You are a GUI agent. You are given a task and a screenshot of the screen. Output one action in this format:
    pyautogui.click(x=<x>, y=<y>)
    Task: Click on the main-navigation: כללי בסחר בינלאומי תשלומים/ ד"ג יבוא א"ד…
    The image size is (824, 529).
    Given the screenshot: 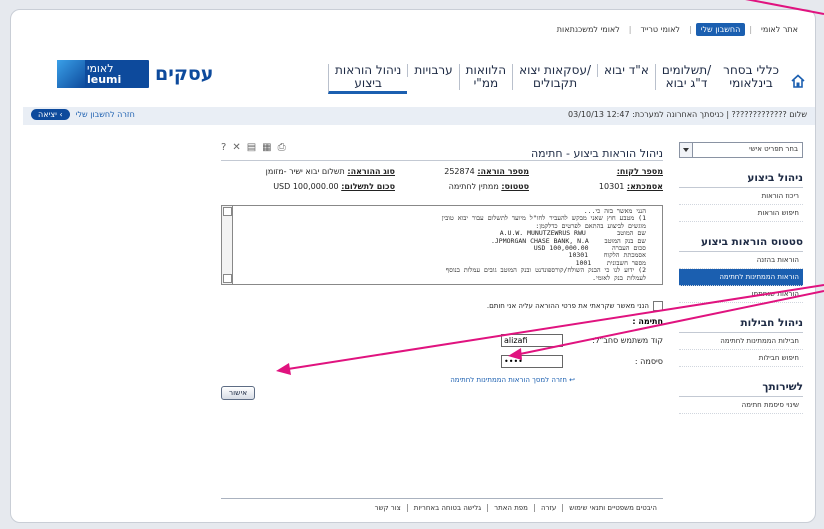 What is the action you would take?
    pyautogui.click(x=413, y=81)
    